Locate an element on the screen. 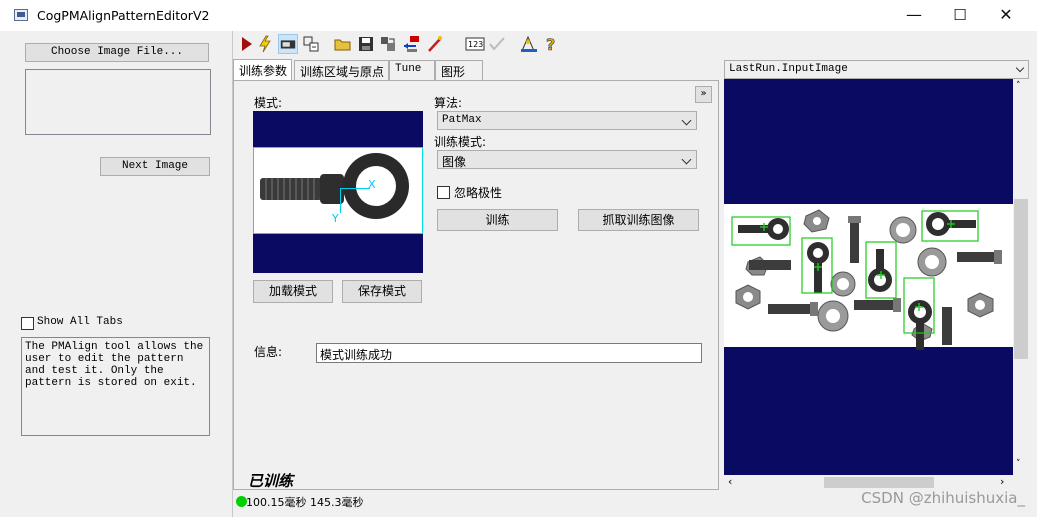 The height and width of the screenshot is (517, 1037). trained-status: 已训练 is located at coordinates (271, 481).